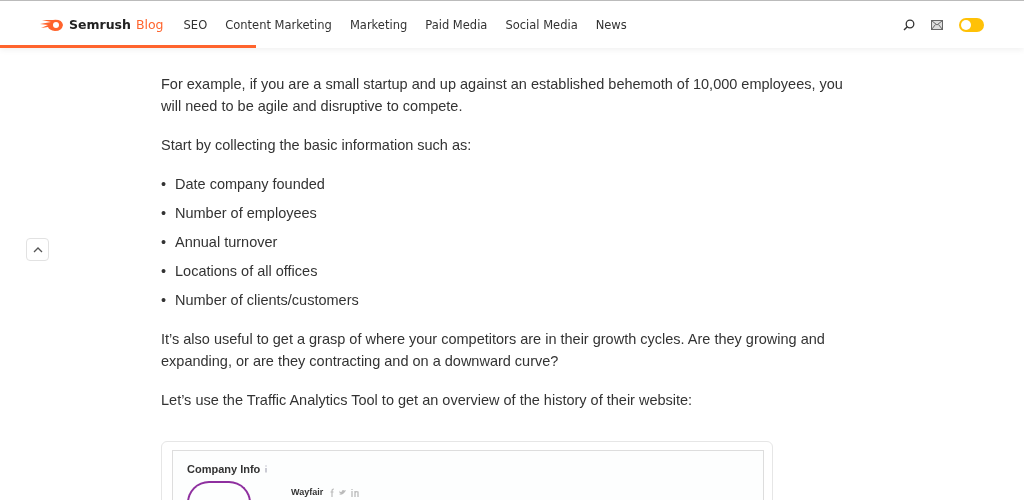 The width and height of the screenshot is (1024, 500). I want to click on nav-link: Content Marketing, so click(278, 24).